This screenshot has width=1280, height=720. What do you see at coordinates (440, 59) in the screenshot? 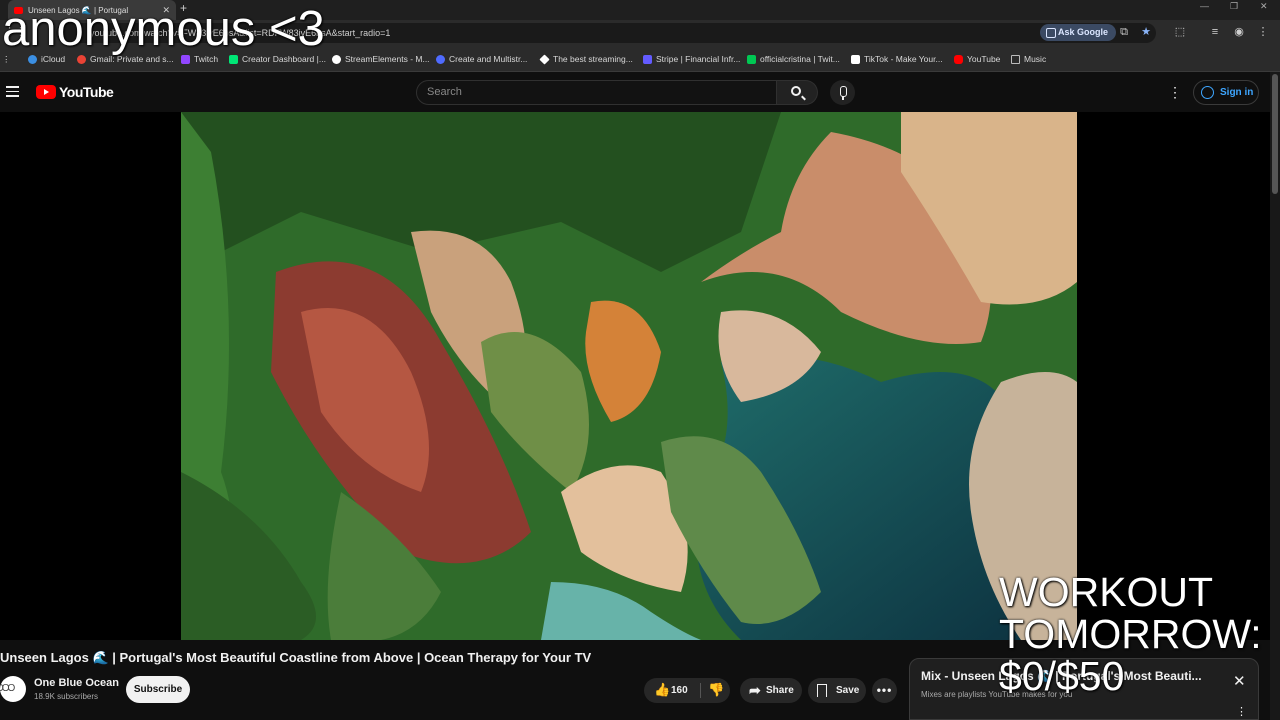
I see `restream-icon` at bounding box center [440, 59].